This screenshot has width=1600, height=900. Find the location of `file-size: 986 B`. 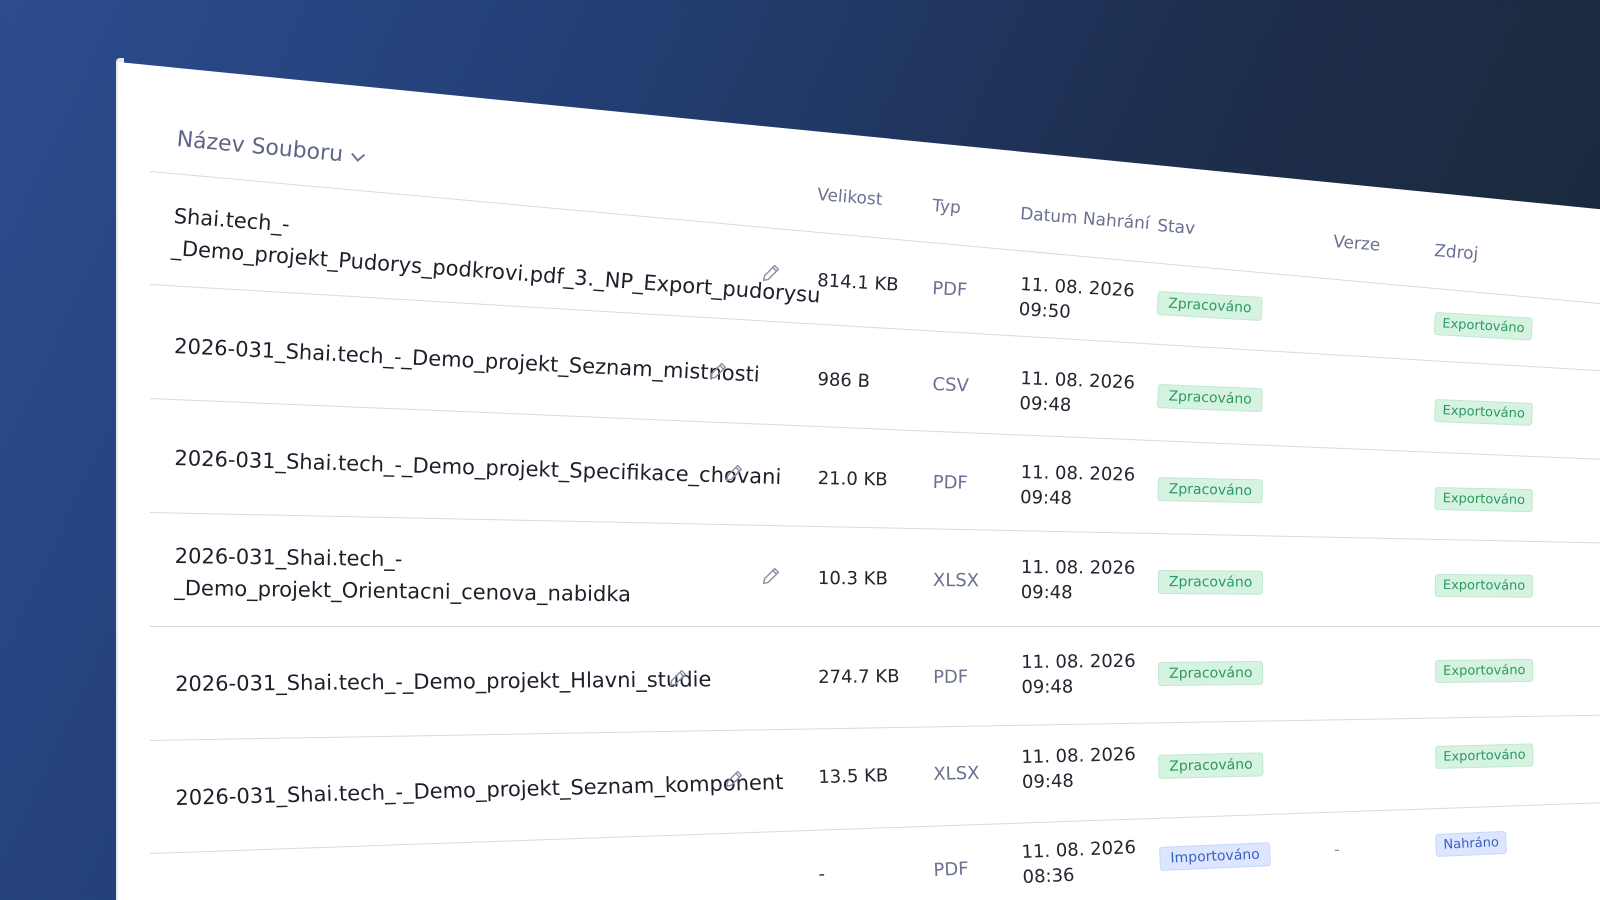

file-size: 986 B is located at coordinates (844, 380).